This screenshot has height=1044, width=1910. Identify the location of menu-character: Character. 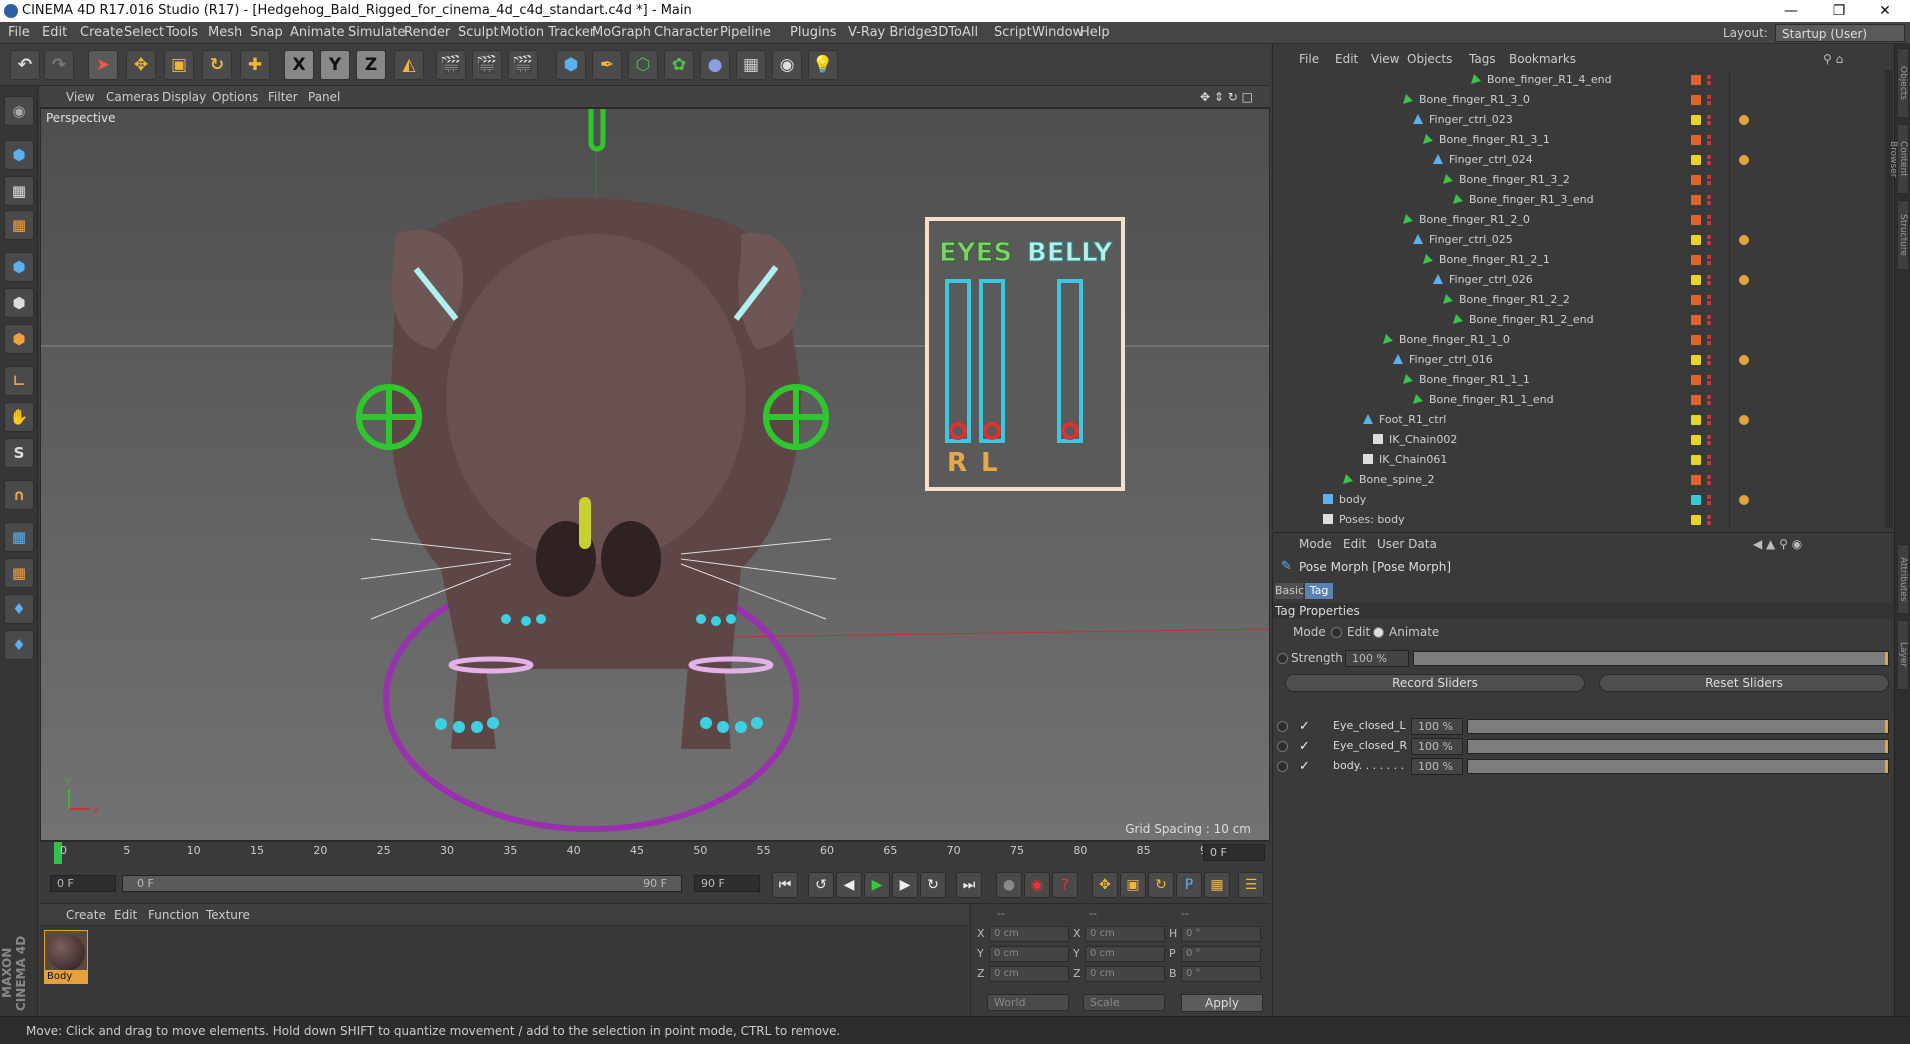
(686, 33).